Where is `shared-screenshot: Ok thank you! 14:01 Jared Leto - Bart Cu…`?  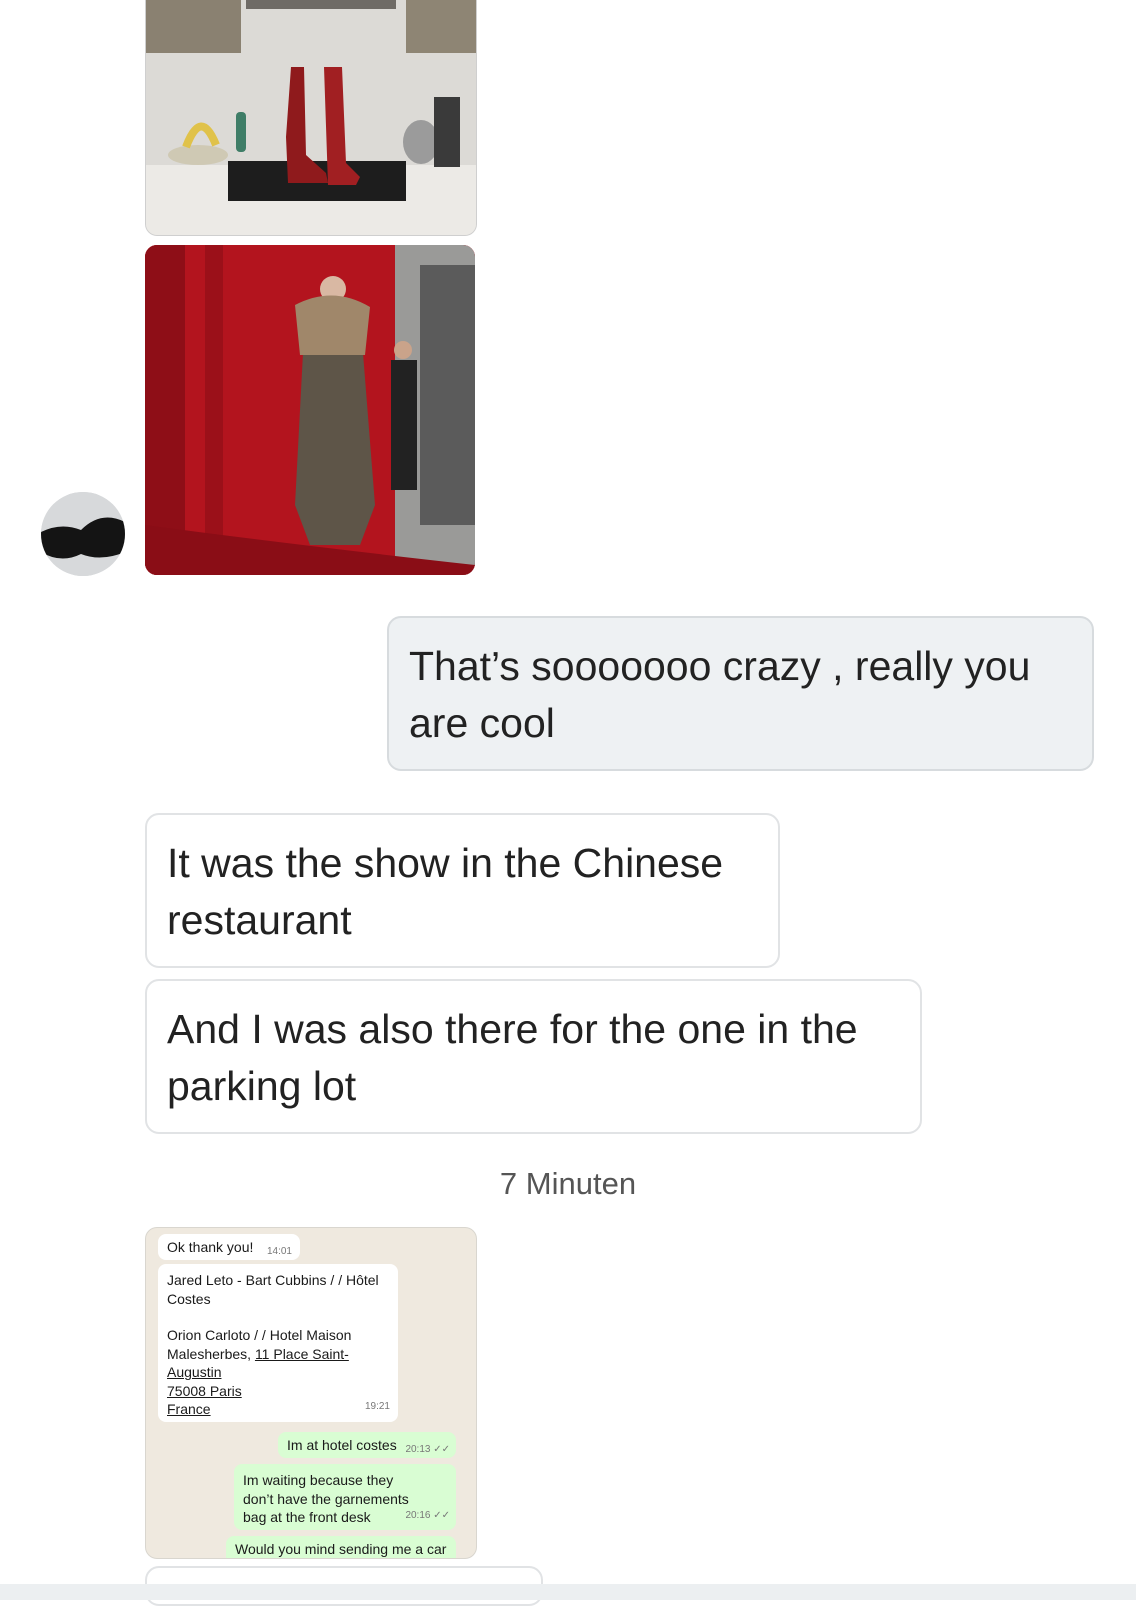
shared-screenshot: Ok thank you! 14:01 Jared Leto - Bart Cu… is located at coordinates (311, 1393).